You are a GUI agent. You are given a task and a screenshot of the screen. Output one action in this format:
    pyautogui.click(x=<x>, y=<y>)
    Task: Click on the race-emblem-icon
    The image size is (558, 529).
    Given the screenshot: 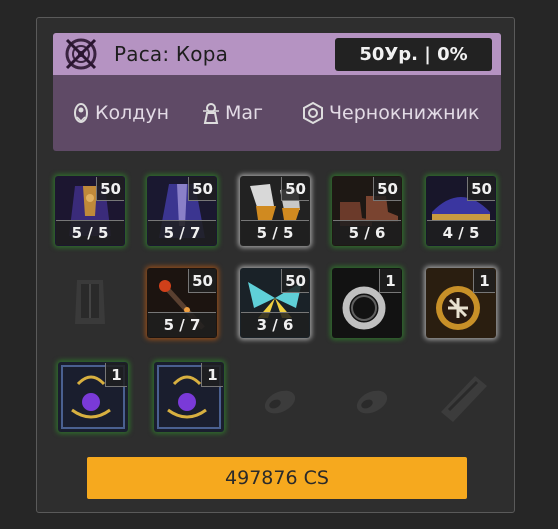 What is the action you would take?
    pyautogui.click(x=81, y=54)
    